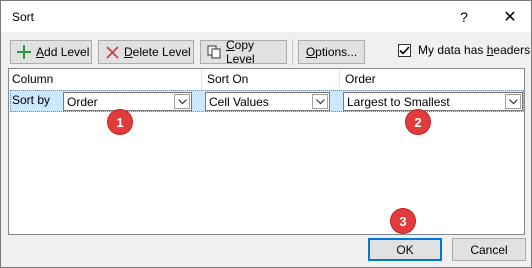  I want to click on order-header: Order, so click(360, 79).